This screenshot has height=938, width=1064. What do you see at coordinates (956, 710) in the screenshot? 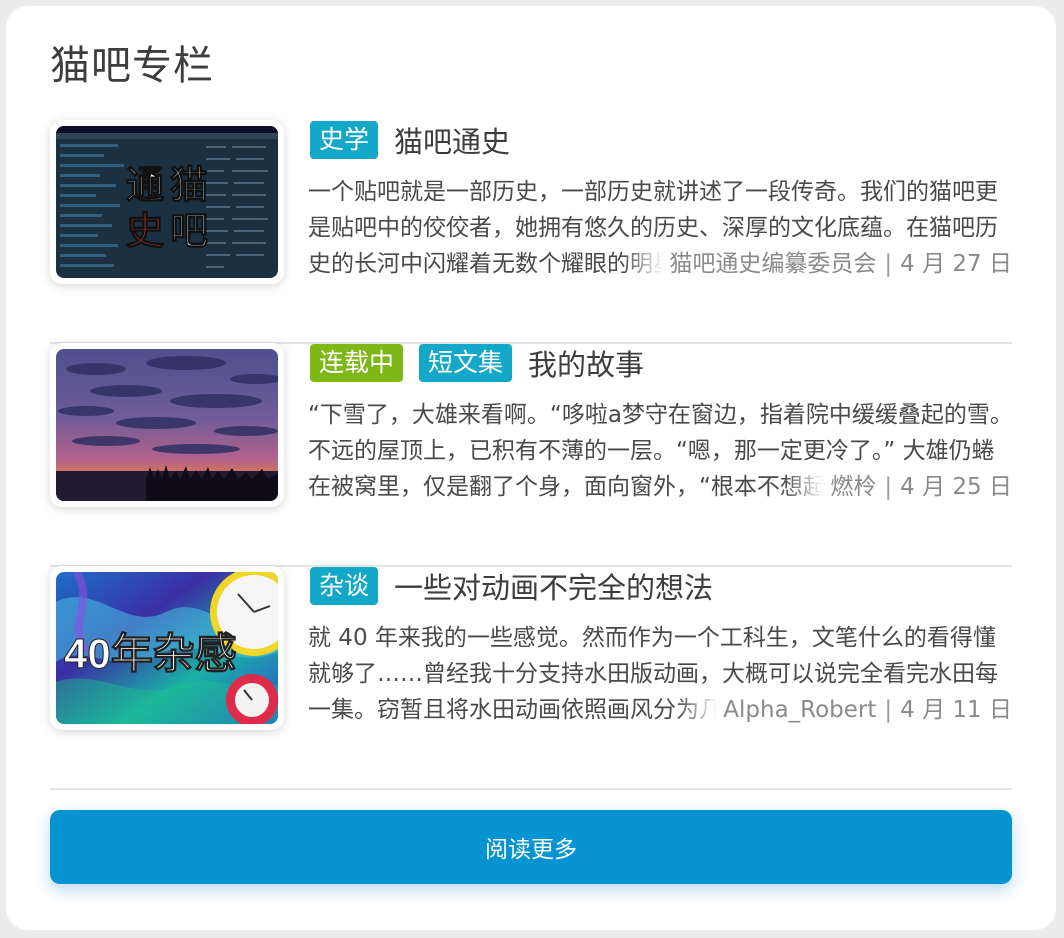
I see `article-date: 4 月 11 日` at bounding box center [956, 710].